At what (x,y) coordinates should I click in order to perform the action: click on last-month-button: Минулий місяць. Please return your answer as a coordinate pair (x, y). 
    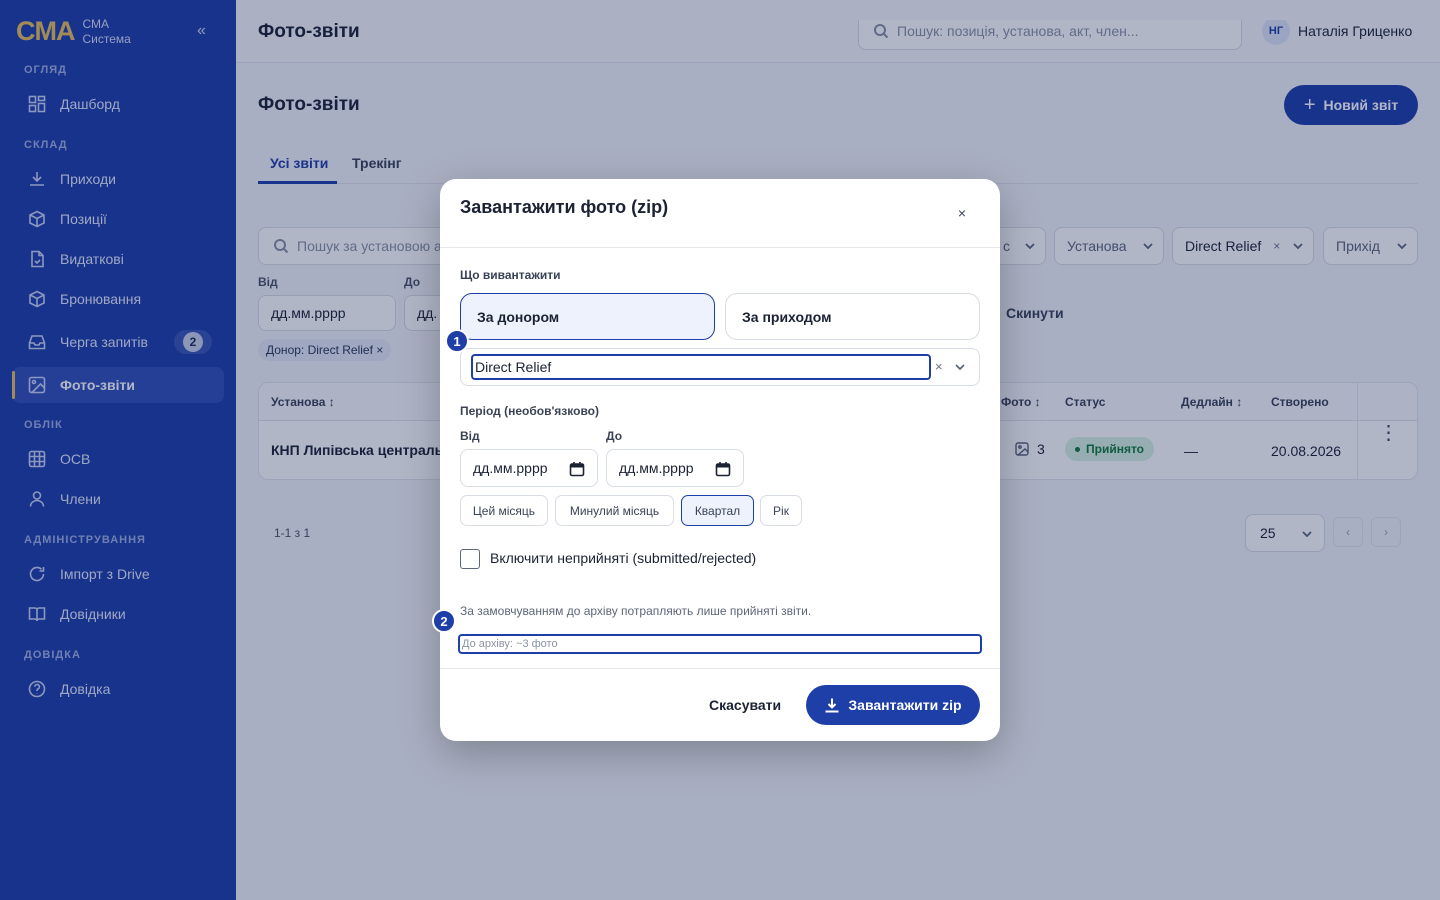
    Looking at the image, I should click on (614, 510).